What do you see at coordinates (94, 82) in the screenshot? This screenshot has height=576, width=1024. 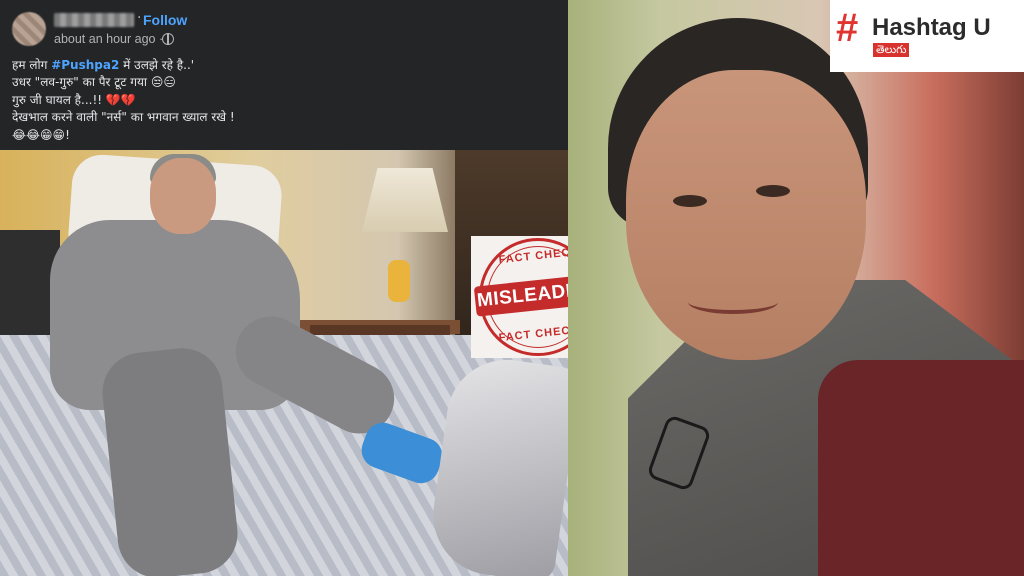 I see `post-line-2: उधर "लव-गुरु" का पैर टूट गया 😒😑` at bounding box center [94, 82].